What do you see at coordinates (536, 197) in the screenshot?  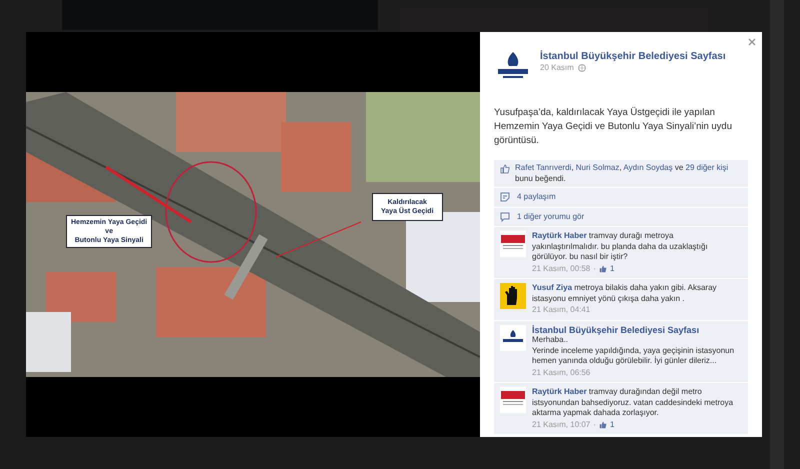 I see `shares-link: 4 paylaşım` at bounding box center [536, 197].